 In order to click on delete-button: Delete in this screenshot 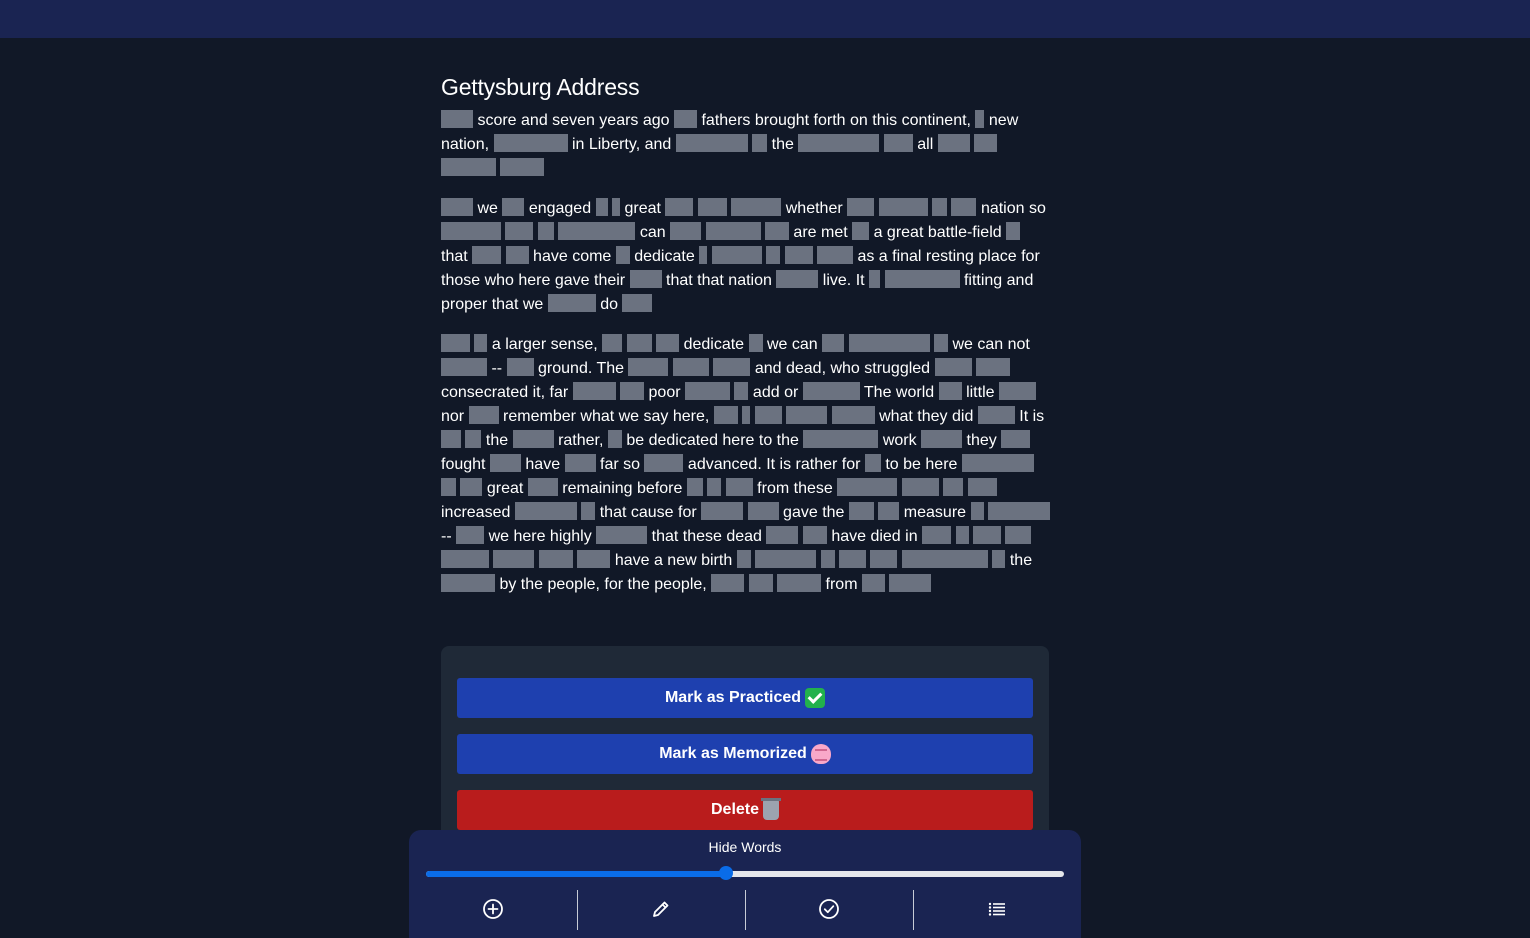, I will do `click(745, 810)`.